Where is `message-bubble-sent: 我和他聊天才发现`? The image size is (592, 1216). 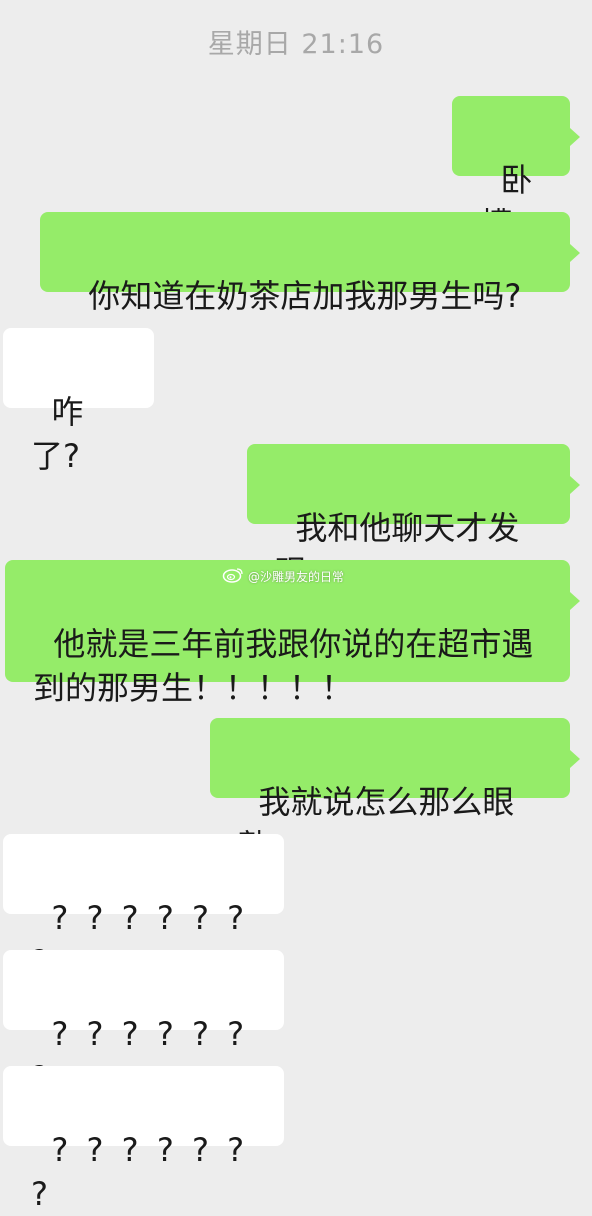 message-bubble-sent: 我和他聊天才发现 is located at coordinates (413, 517).